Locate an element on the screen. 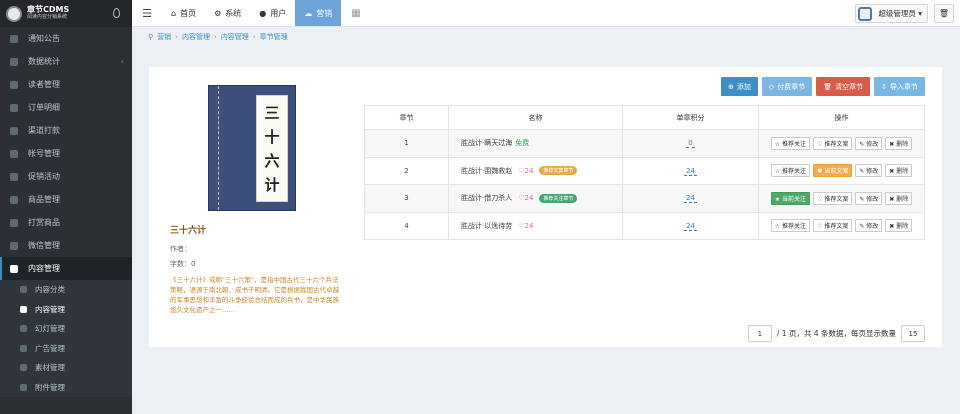 The height and width of the screenshot is (414, 960). avatar is located at coordinates (865, 13).